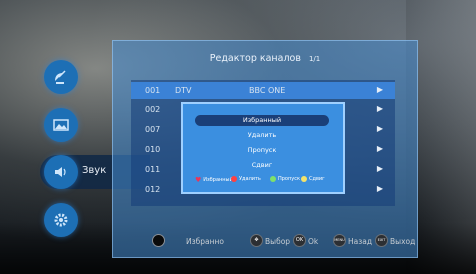 The height and width of the screenshot is (274, 476). Describe the element at coordinates (250, 179) in the screenshot. I see `legend-label: Удалить` at that location.